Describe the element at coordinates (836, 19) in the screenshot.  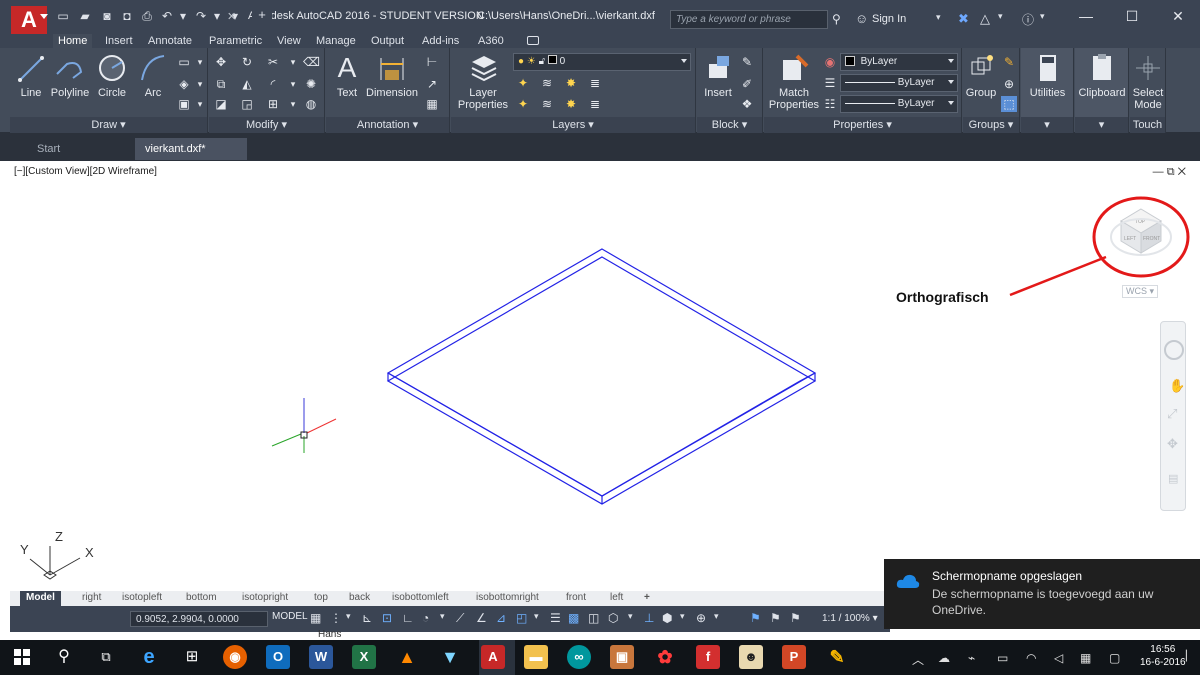
I see `binoculars-icon: ⚲` at that location.